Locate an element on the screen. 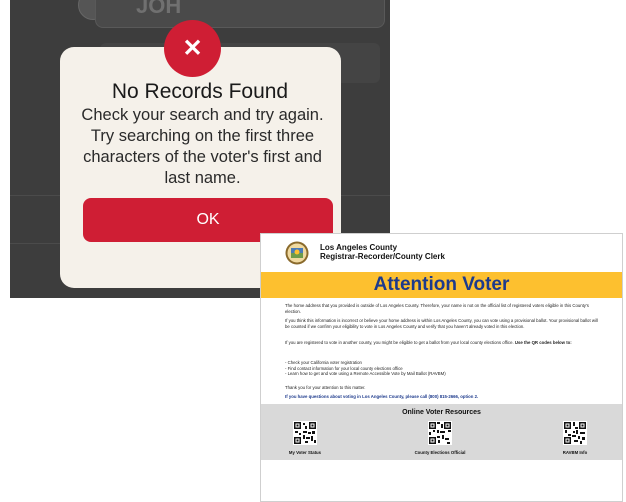  dialog-title: No Records Found is located at coordinates (200, 91).